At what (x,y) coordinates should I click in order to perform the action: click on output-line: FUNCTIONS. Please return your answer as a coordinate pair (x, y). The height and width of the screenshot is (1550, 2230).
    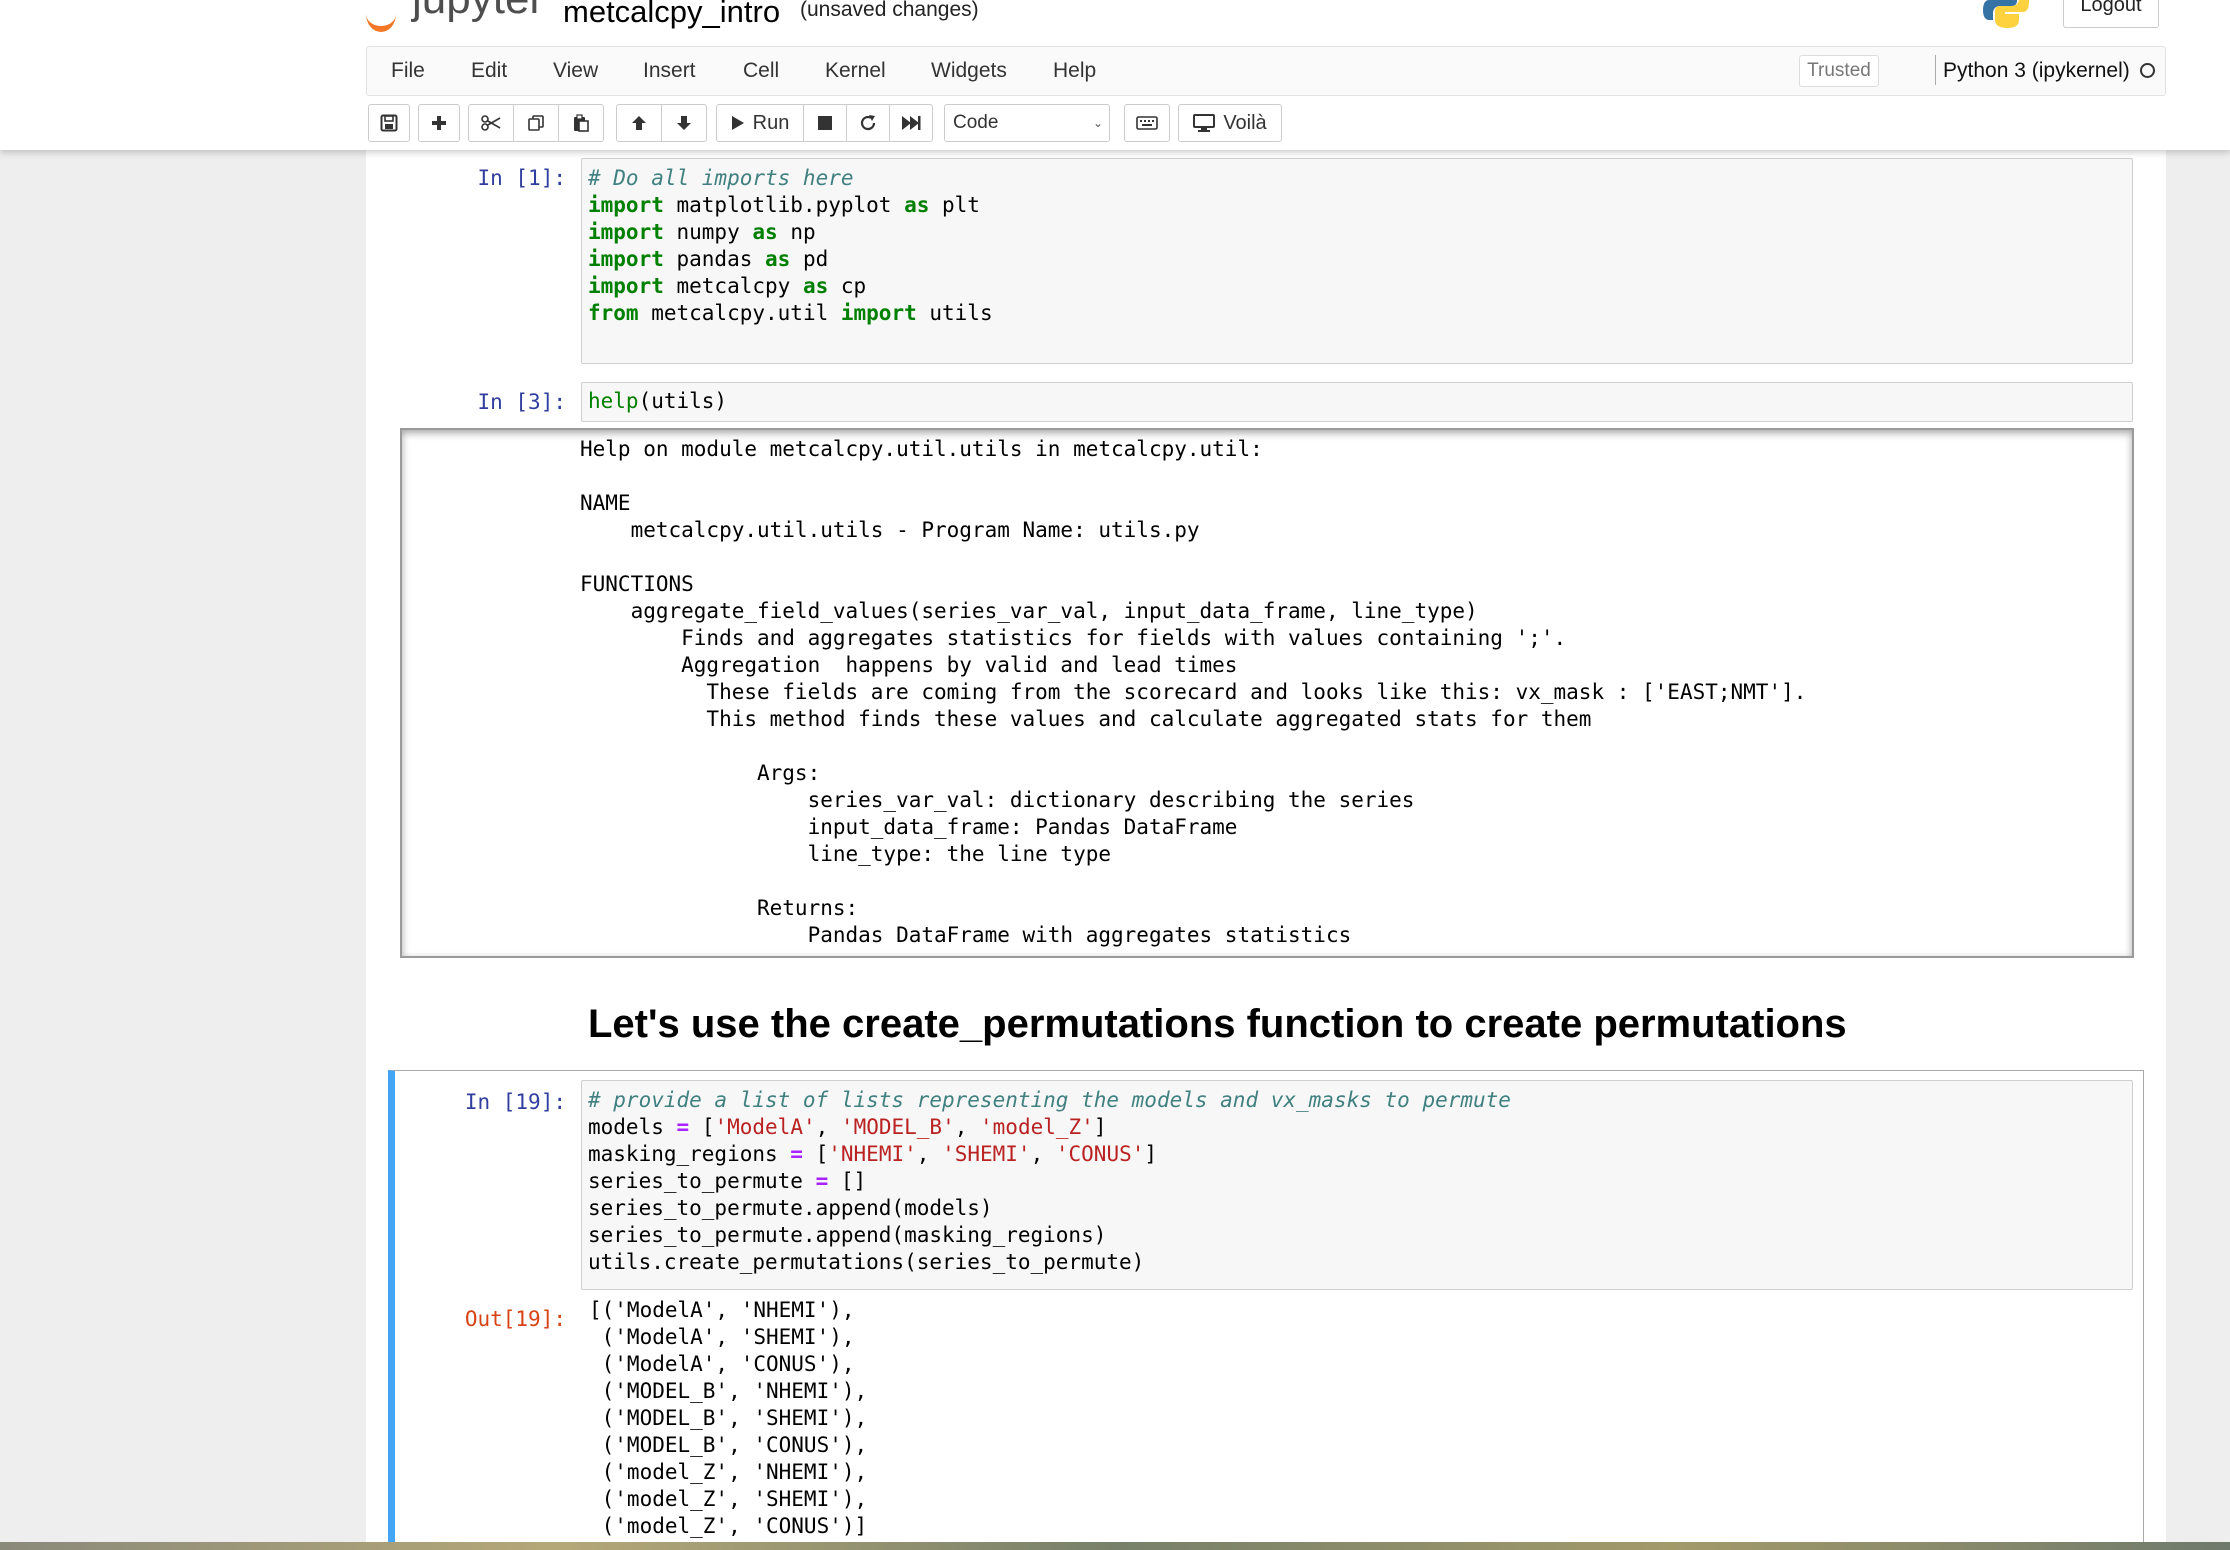
    Looking at the image, I should click on (637, 584).